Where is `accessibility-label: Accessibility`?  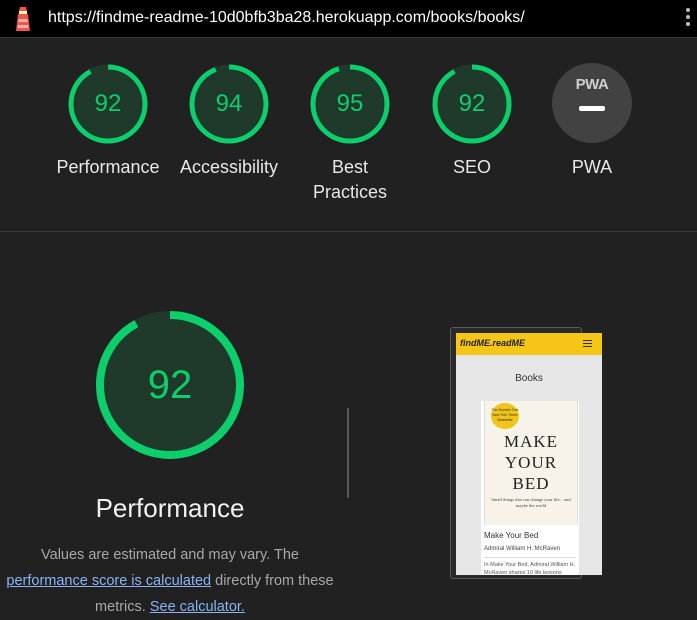 accessibility-label: Accessibility is located at coordinates (229, 167).